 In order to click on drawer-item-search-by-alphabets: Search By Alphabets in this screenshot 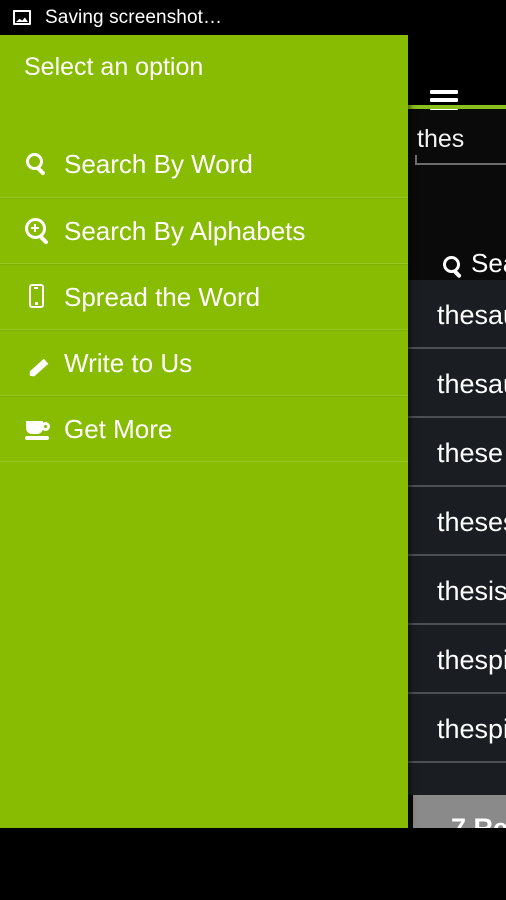, I will do `click(204, 231)`.